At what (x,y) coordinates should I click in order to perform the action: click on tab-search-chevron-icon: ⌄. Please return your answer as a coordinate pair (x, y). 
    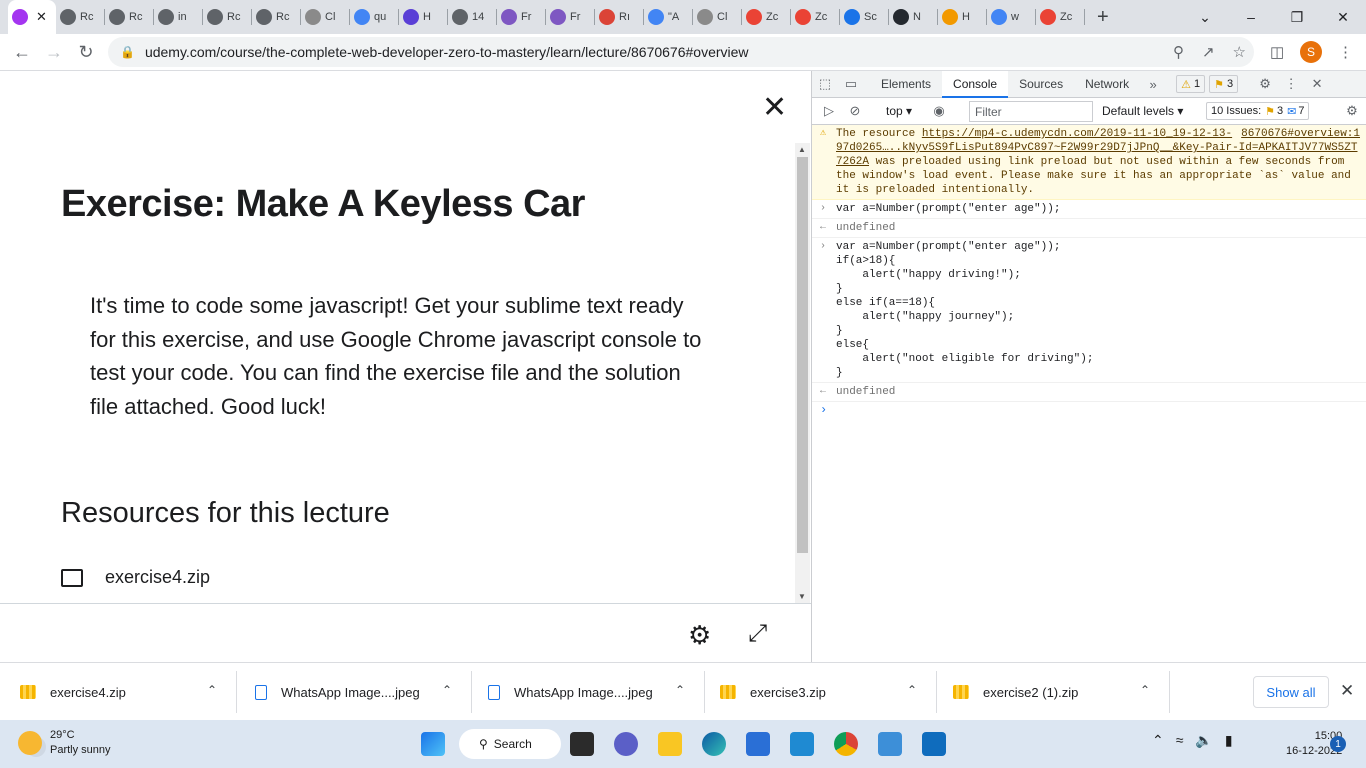
    Looking at the image, I should click on (1205, 17).